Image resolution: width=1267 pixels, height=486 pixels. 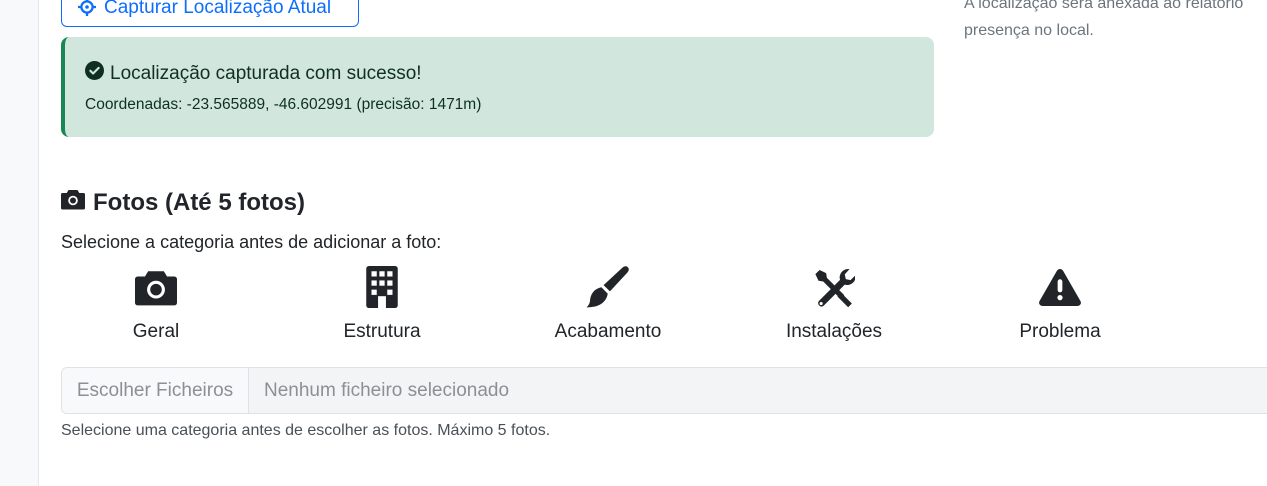 I want to click on brush-icon, so click(x=608, y=287).